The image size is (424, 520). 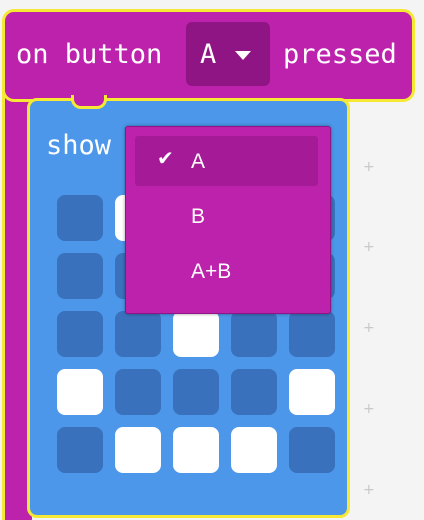 I want to click on menu-item-label: B, so click(x=198, y=216).